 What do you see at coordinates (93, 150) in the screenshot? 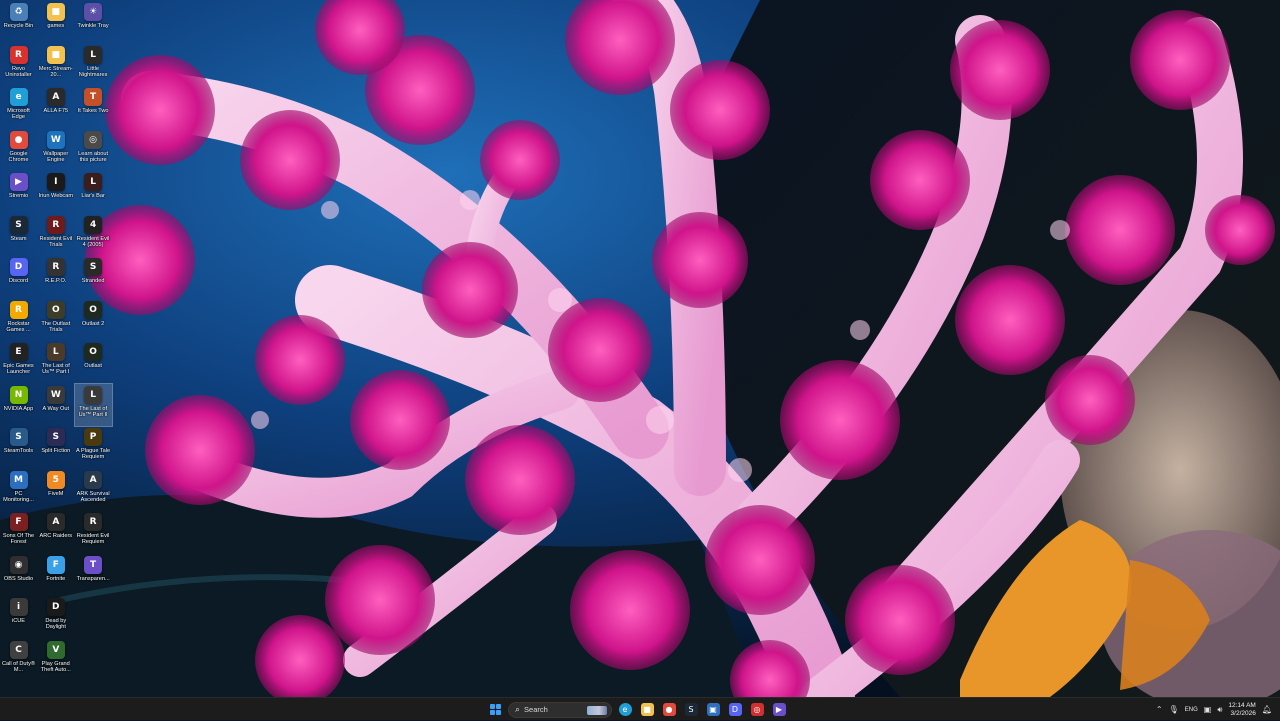
I see `desktop-icon: ◎ Learn about this picture` at bounding box center [93, 150].